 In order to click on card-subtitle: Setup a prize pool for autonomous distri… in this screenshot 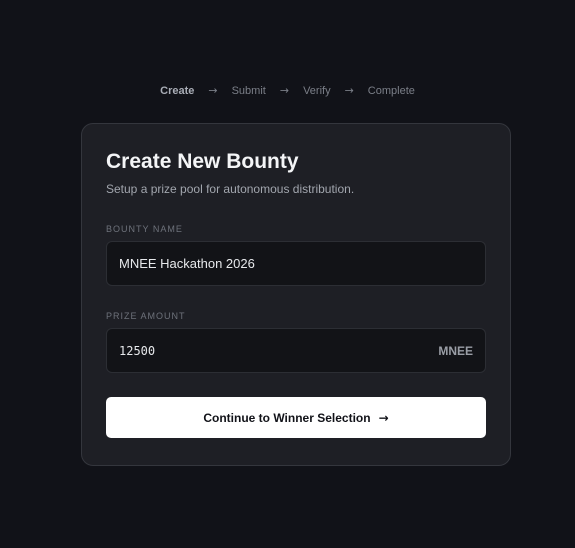, I will do `click(230, 189)`.